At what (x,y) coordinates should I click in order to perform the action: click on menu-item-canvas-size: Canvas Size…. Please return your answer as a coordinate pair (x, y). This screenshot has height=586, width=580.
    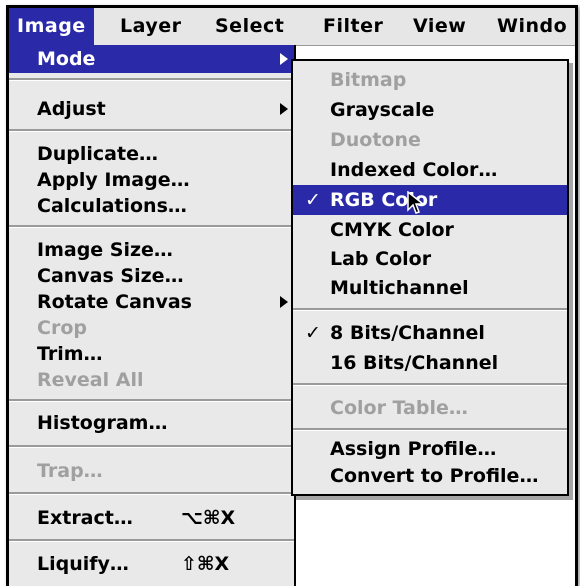
    Looking at the image, I should click on (151, 276).